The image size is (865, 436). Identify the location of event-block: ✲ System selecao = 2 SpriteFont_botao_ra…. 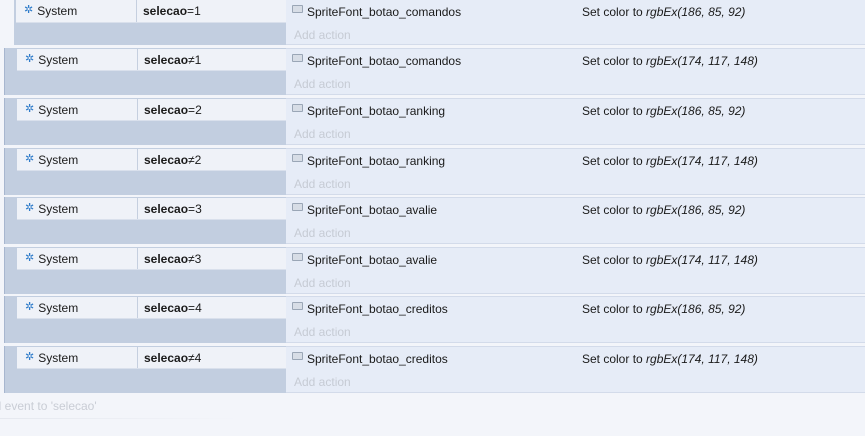
(434, 121).